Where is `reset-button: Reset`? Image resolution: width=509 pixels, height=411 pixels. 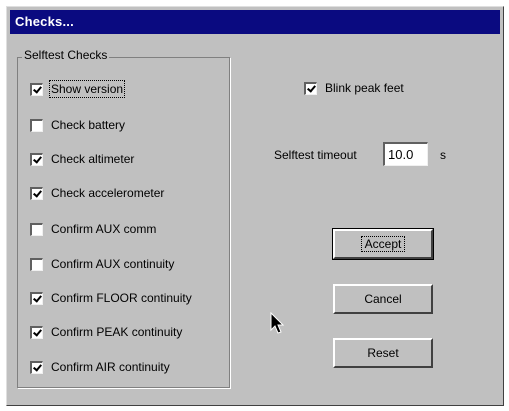
reset-button: Reset is located at coordinates (383, 353).